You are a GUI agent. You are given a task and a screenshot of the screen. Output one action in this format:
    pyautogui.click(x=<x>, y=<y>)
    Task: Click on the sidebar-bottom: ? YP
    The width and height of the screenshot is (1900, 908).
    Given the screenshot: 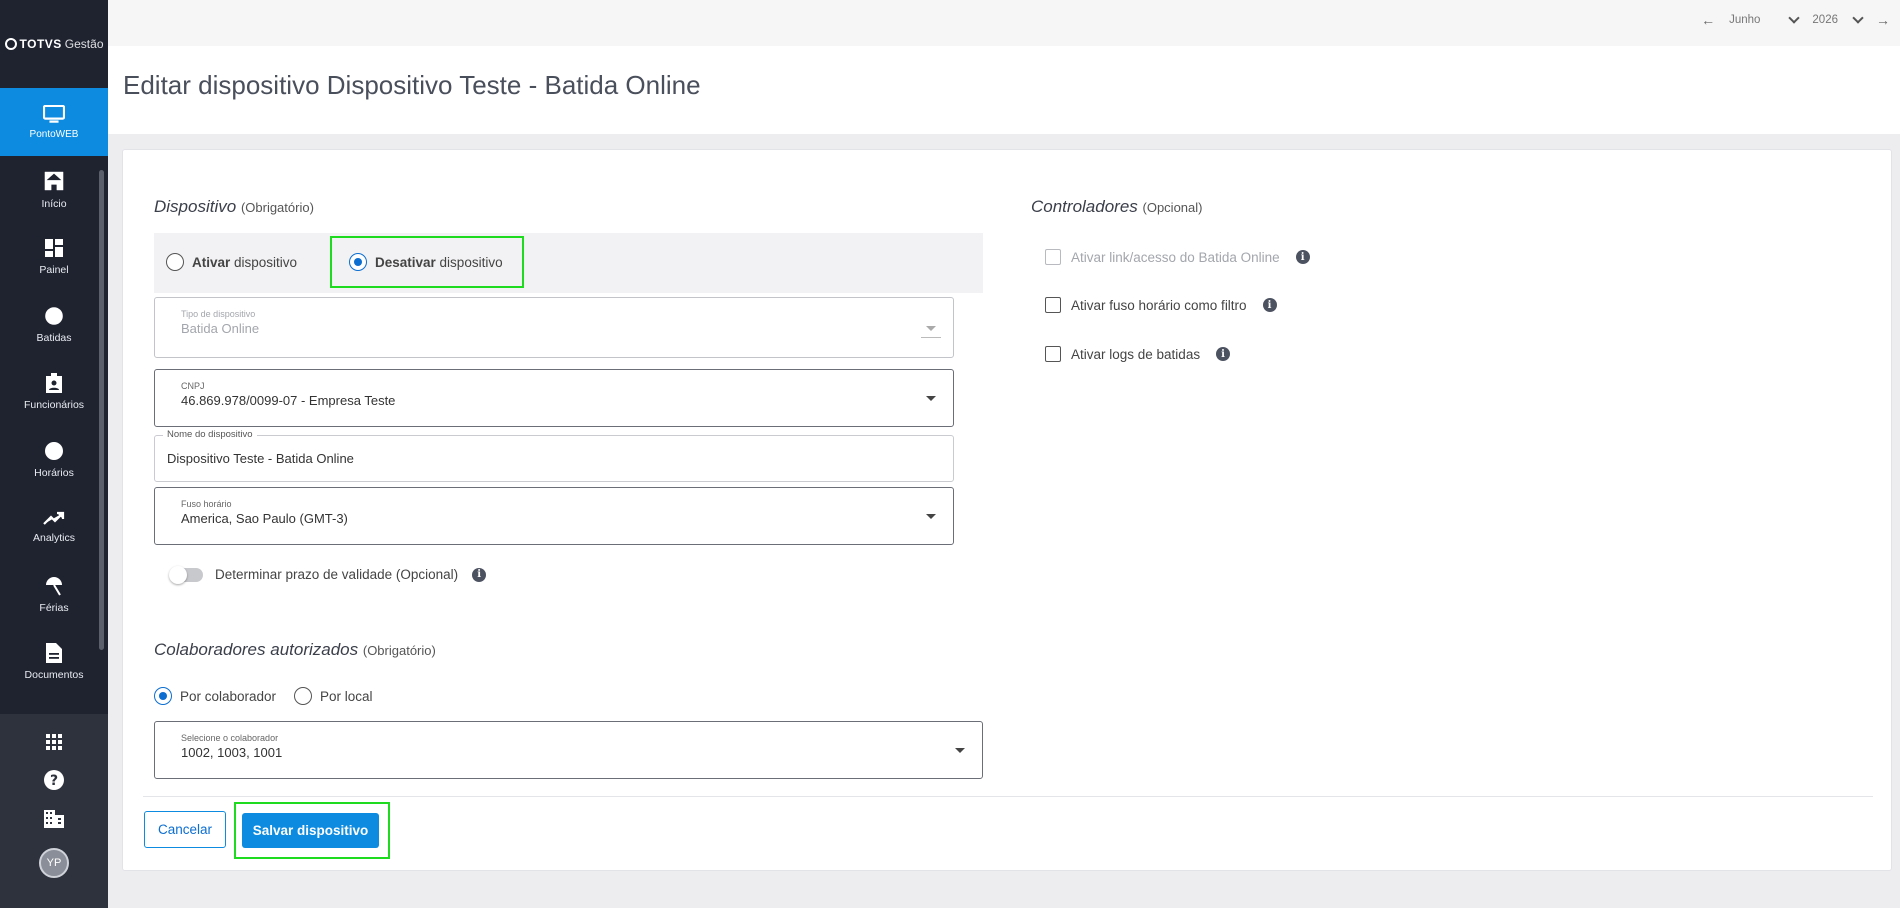 What is the action you would take?
    pyautogui.click(x=54, y=811)
    